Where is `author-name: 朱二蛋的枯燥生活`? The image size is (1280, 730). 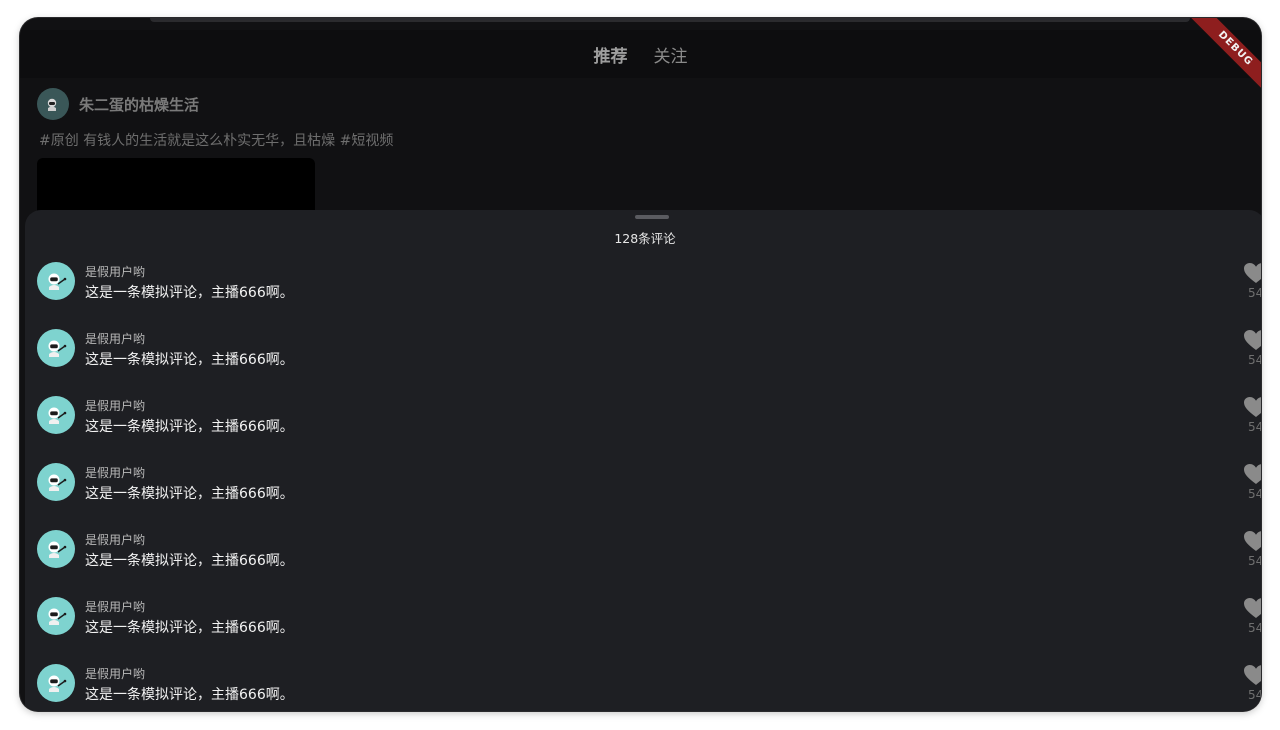 author-name: 朱二蛋的枯燥生活 is located at coordinates (139, 104).